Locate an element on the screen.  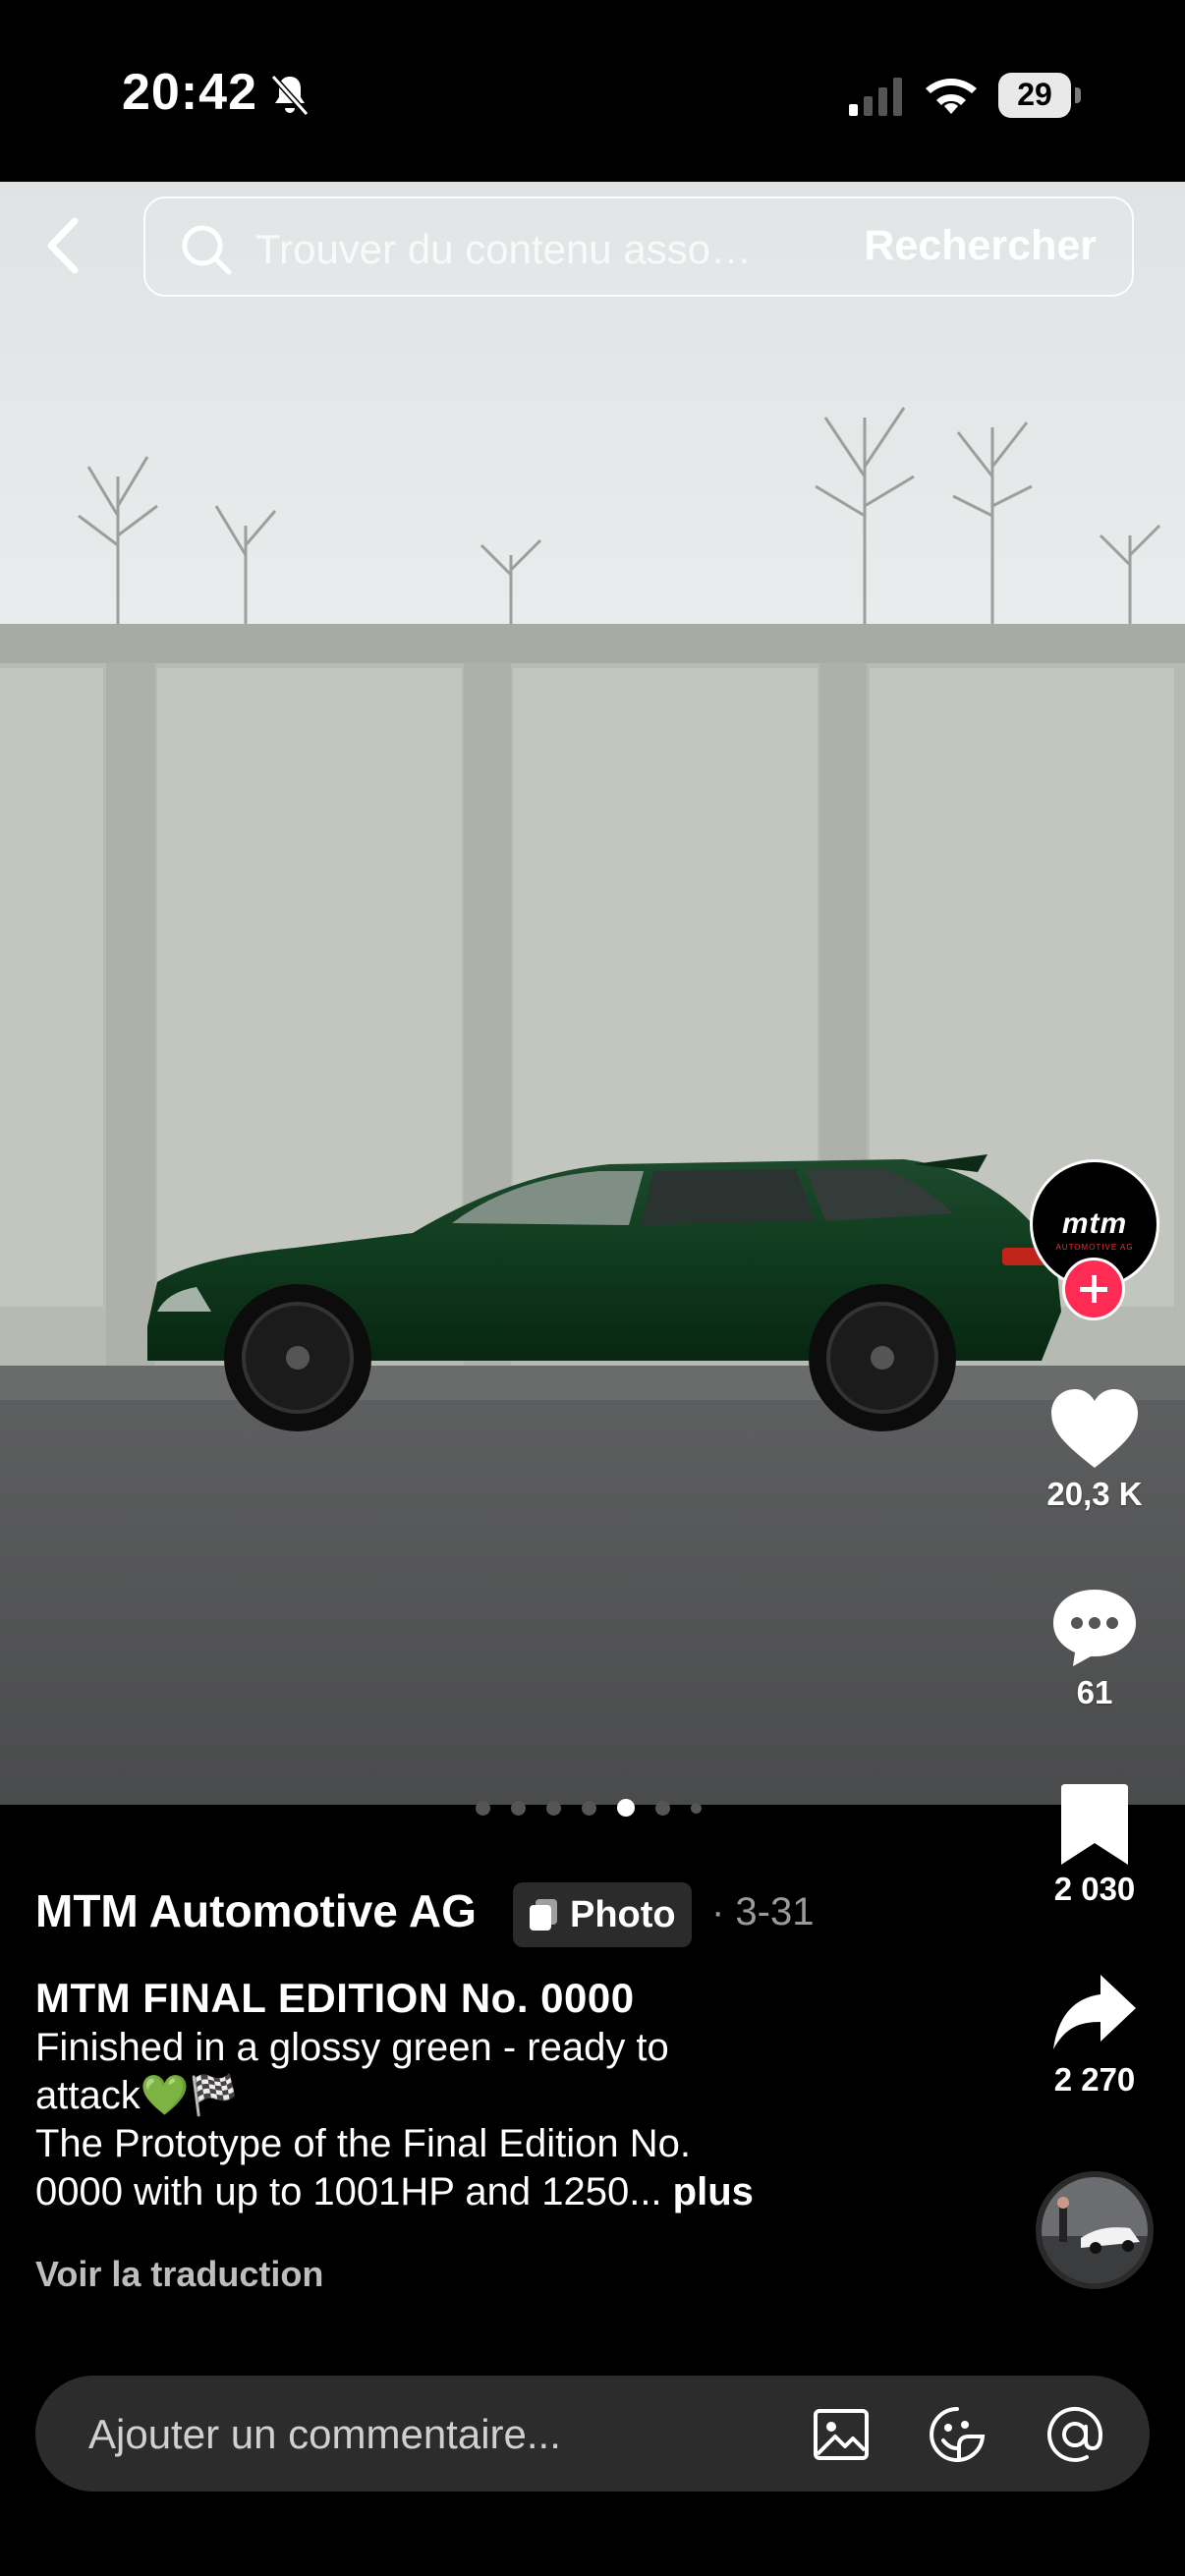
battery-indicator: 29 is located at coordinates (1041, 95).